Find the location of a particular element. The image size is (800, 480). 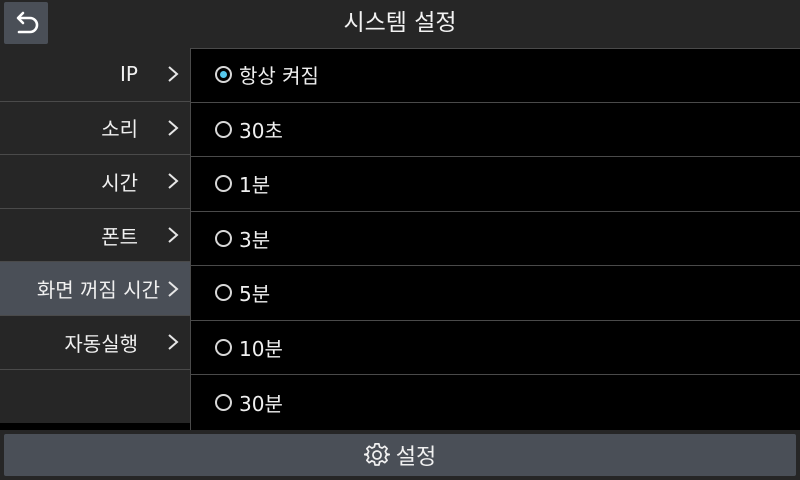

sidebar-item-label: 시간 is located at coordinates (119, 182).